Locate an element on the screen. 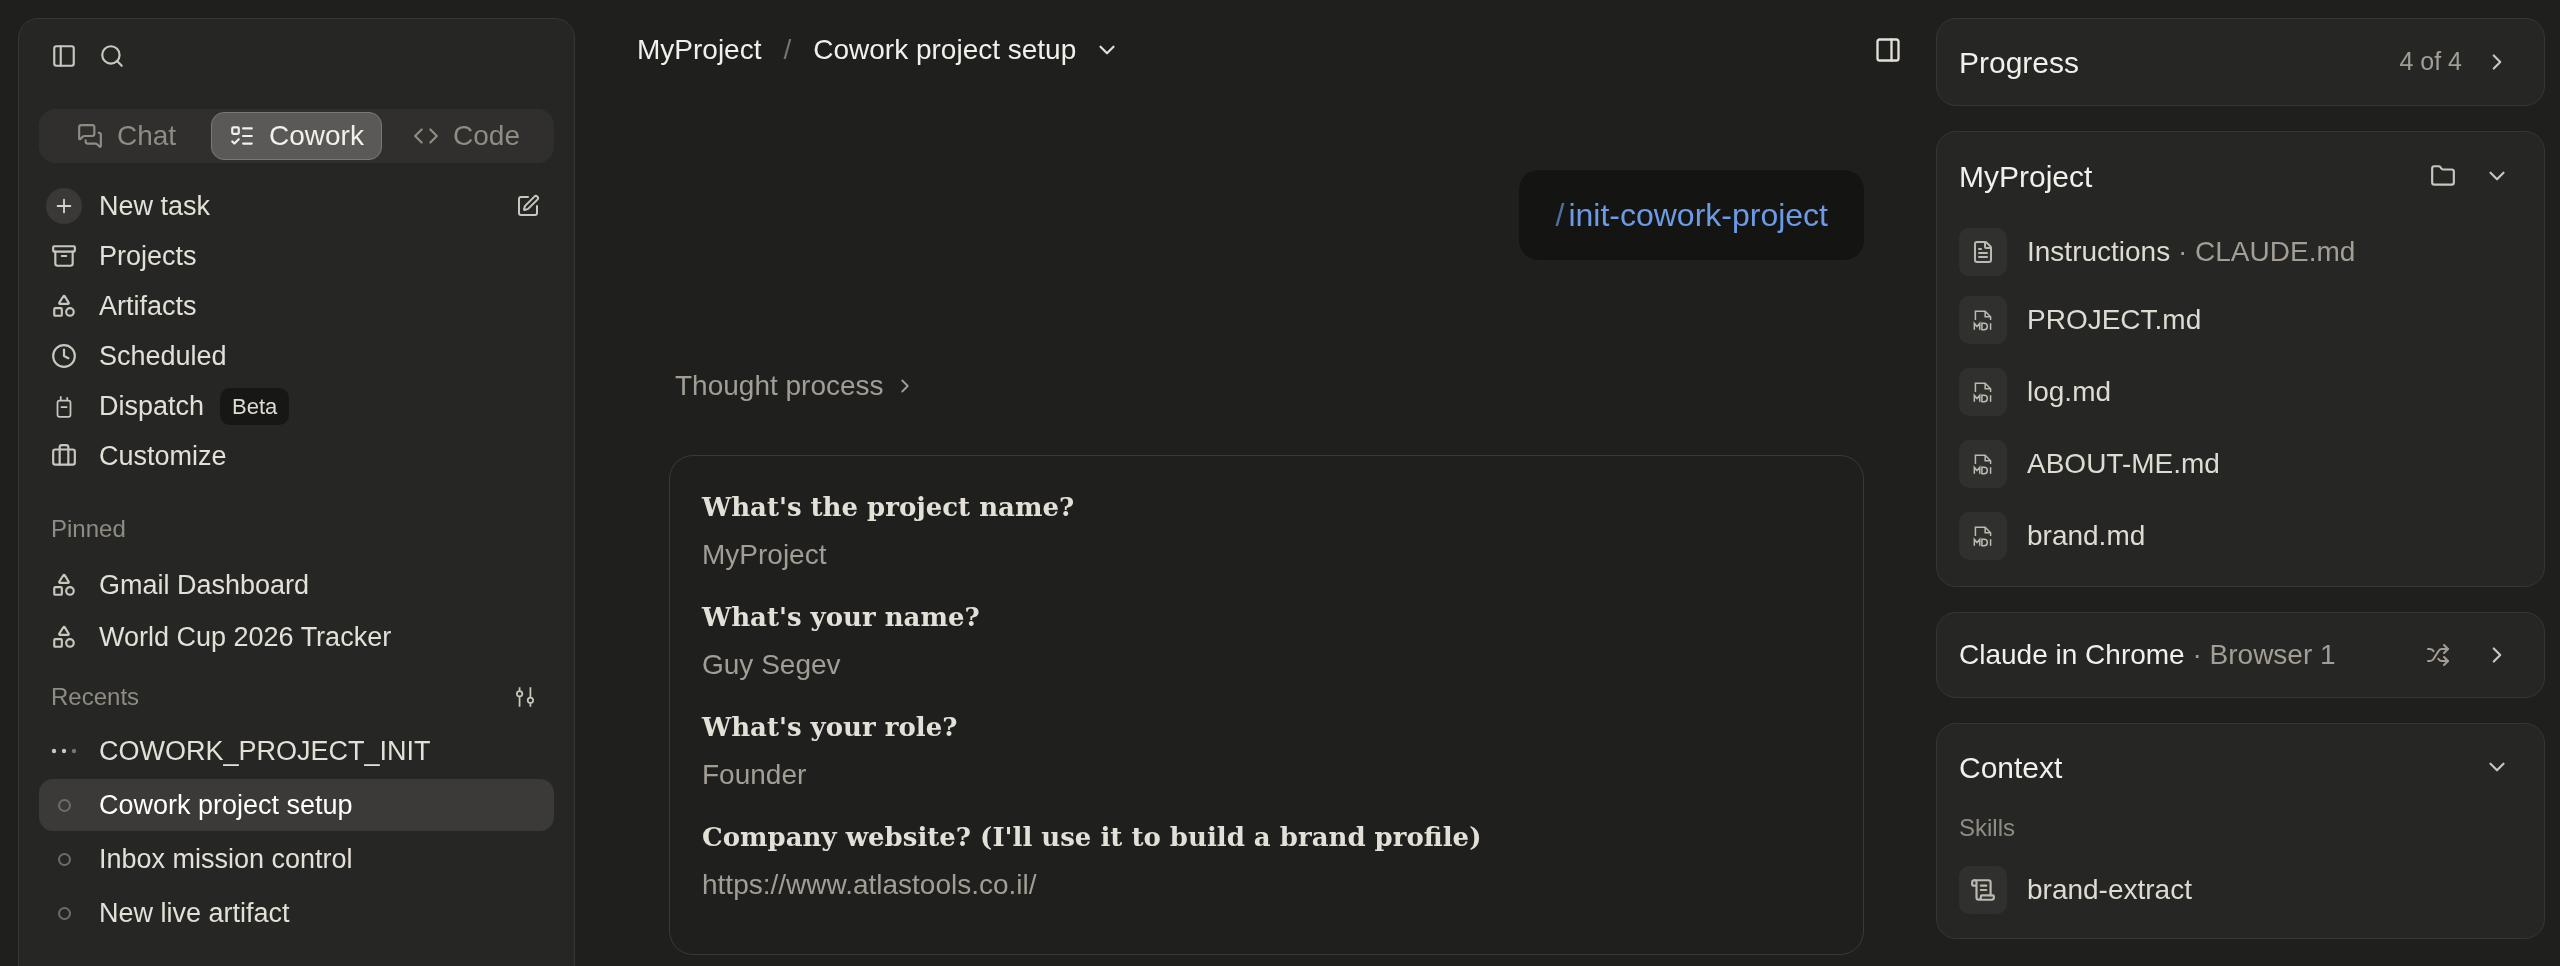  chat-bubbles-icon is located at coordinates (89, 136).